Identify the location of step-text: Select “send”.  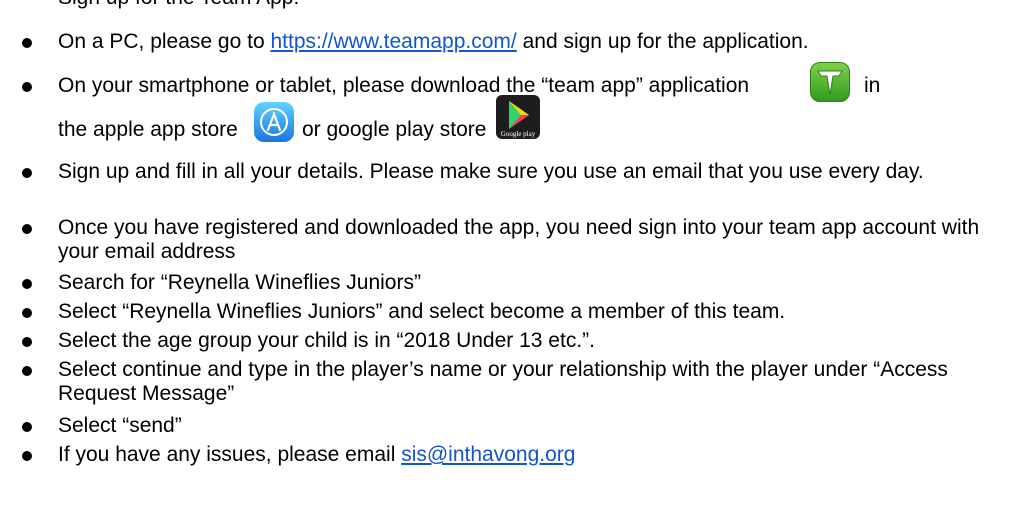
(120, 425).